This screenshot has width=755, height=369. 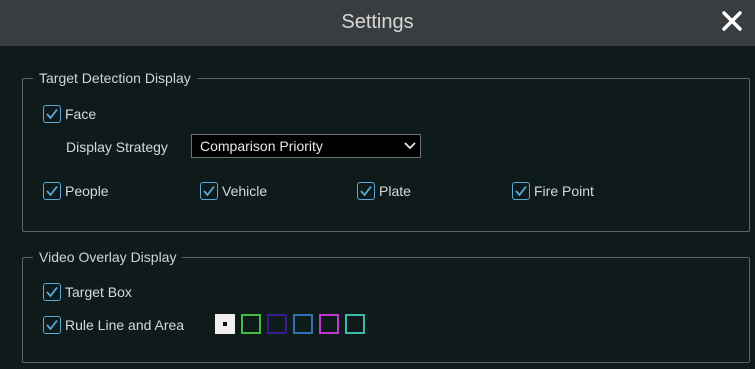 What do you see at coordinates (81, 114) in the screenshot?
I see `face-label: Face` at bounding box center [81, 114].